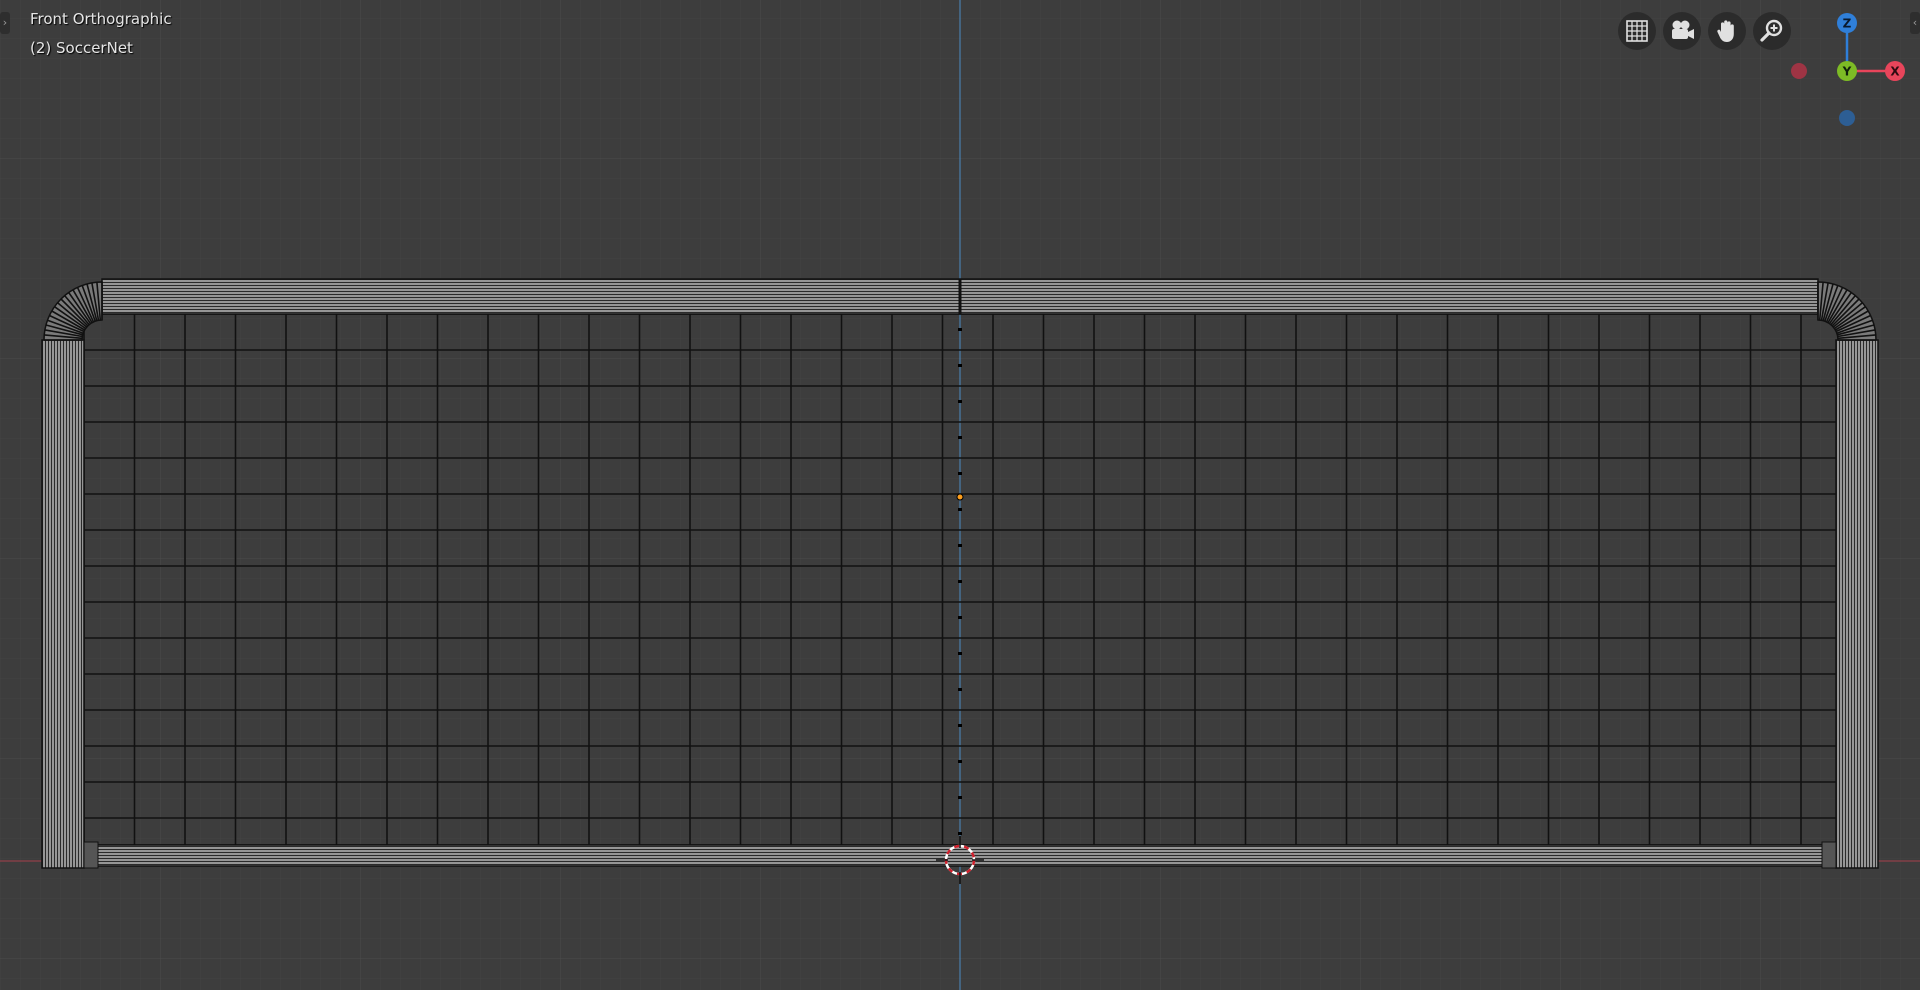  I want to click on hand-icon, so click(1725, 31).